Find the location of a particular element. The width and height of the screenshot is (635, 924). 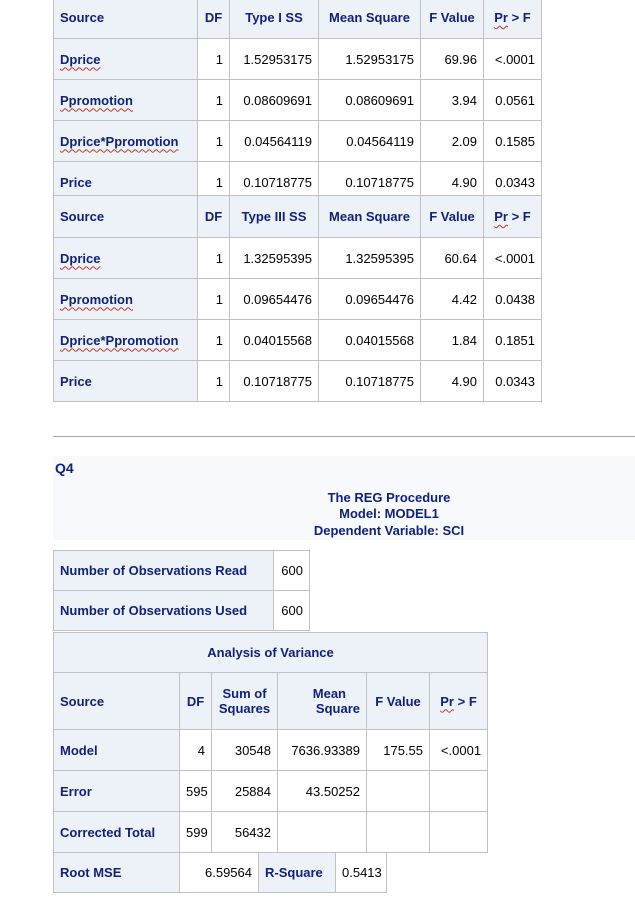

table-row: Number of Observations Read 600 is located at coordinates (181, 570).